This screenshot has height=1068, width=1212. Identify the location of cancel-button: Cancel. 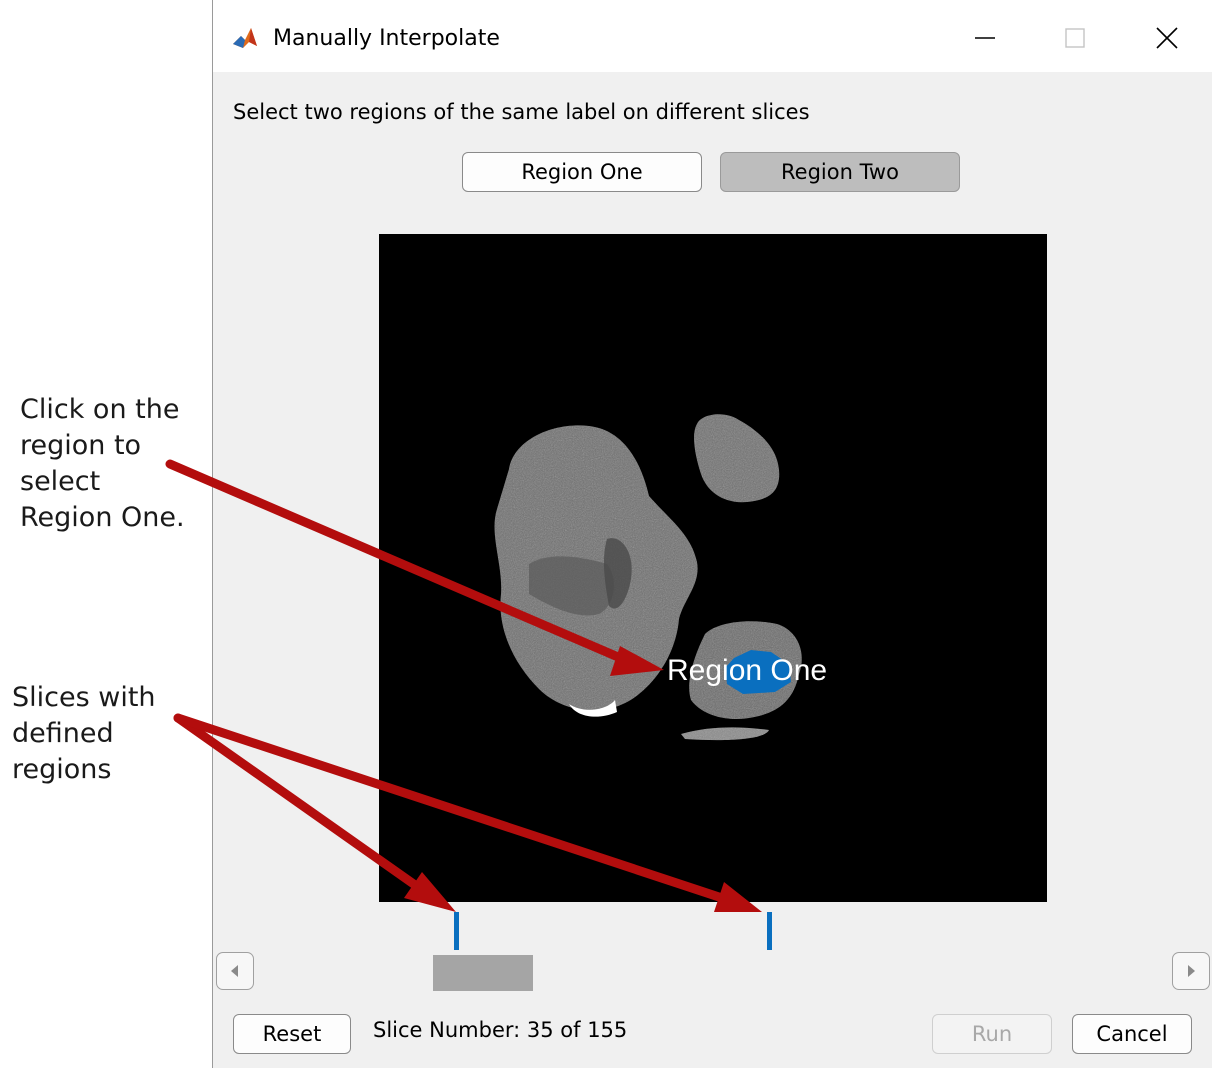
(1132, 1034).